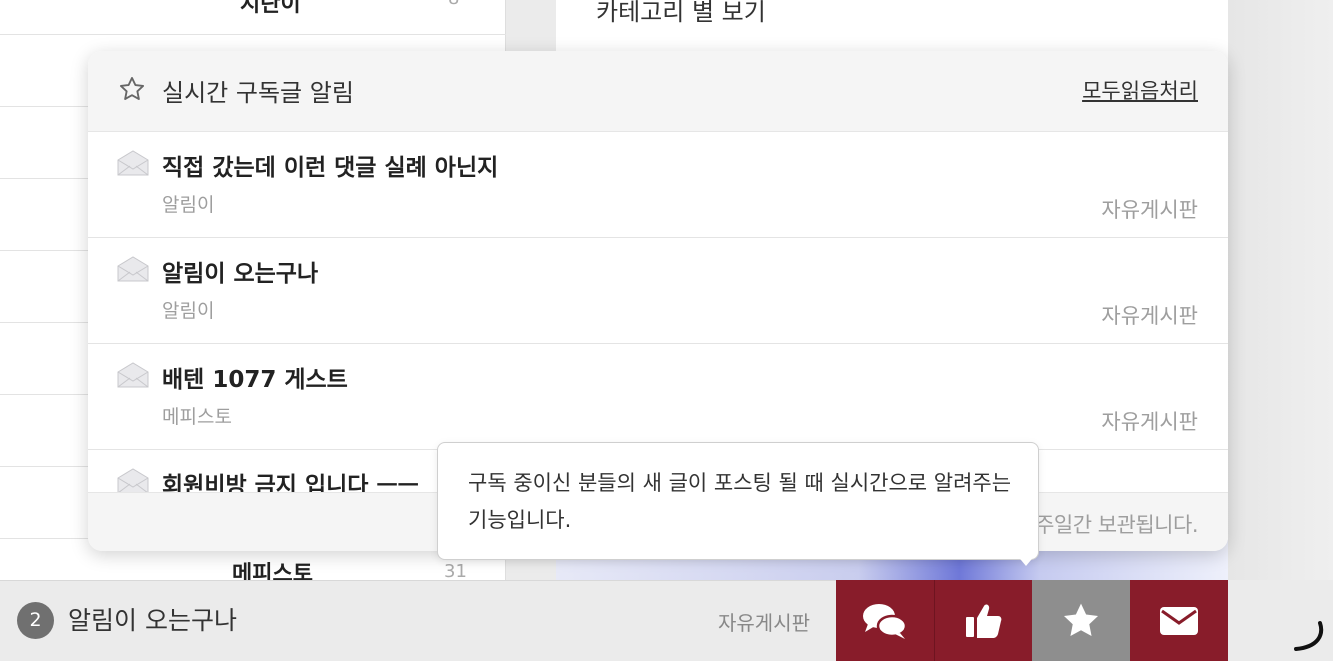  What do you see at coordinates (152, 619) in the screenshot?
I see `latest-notification-title: 알림이 오는구나` at bounding box center [152, 619].